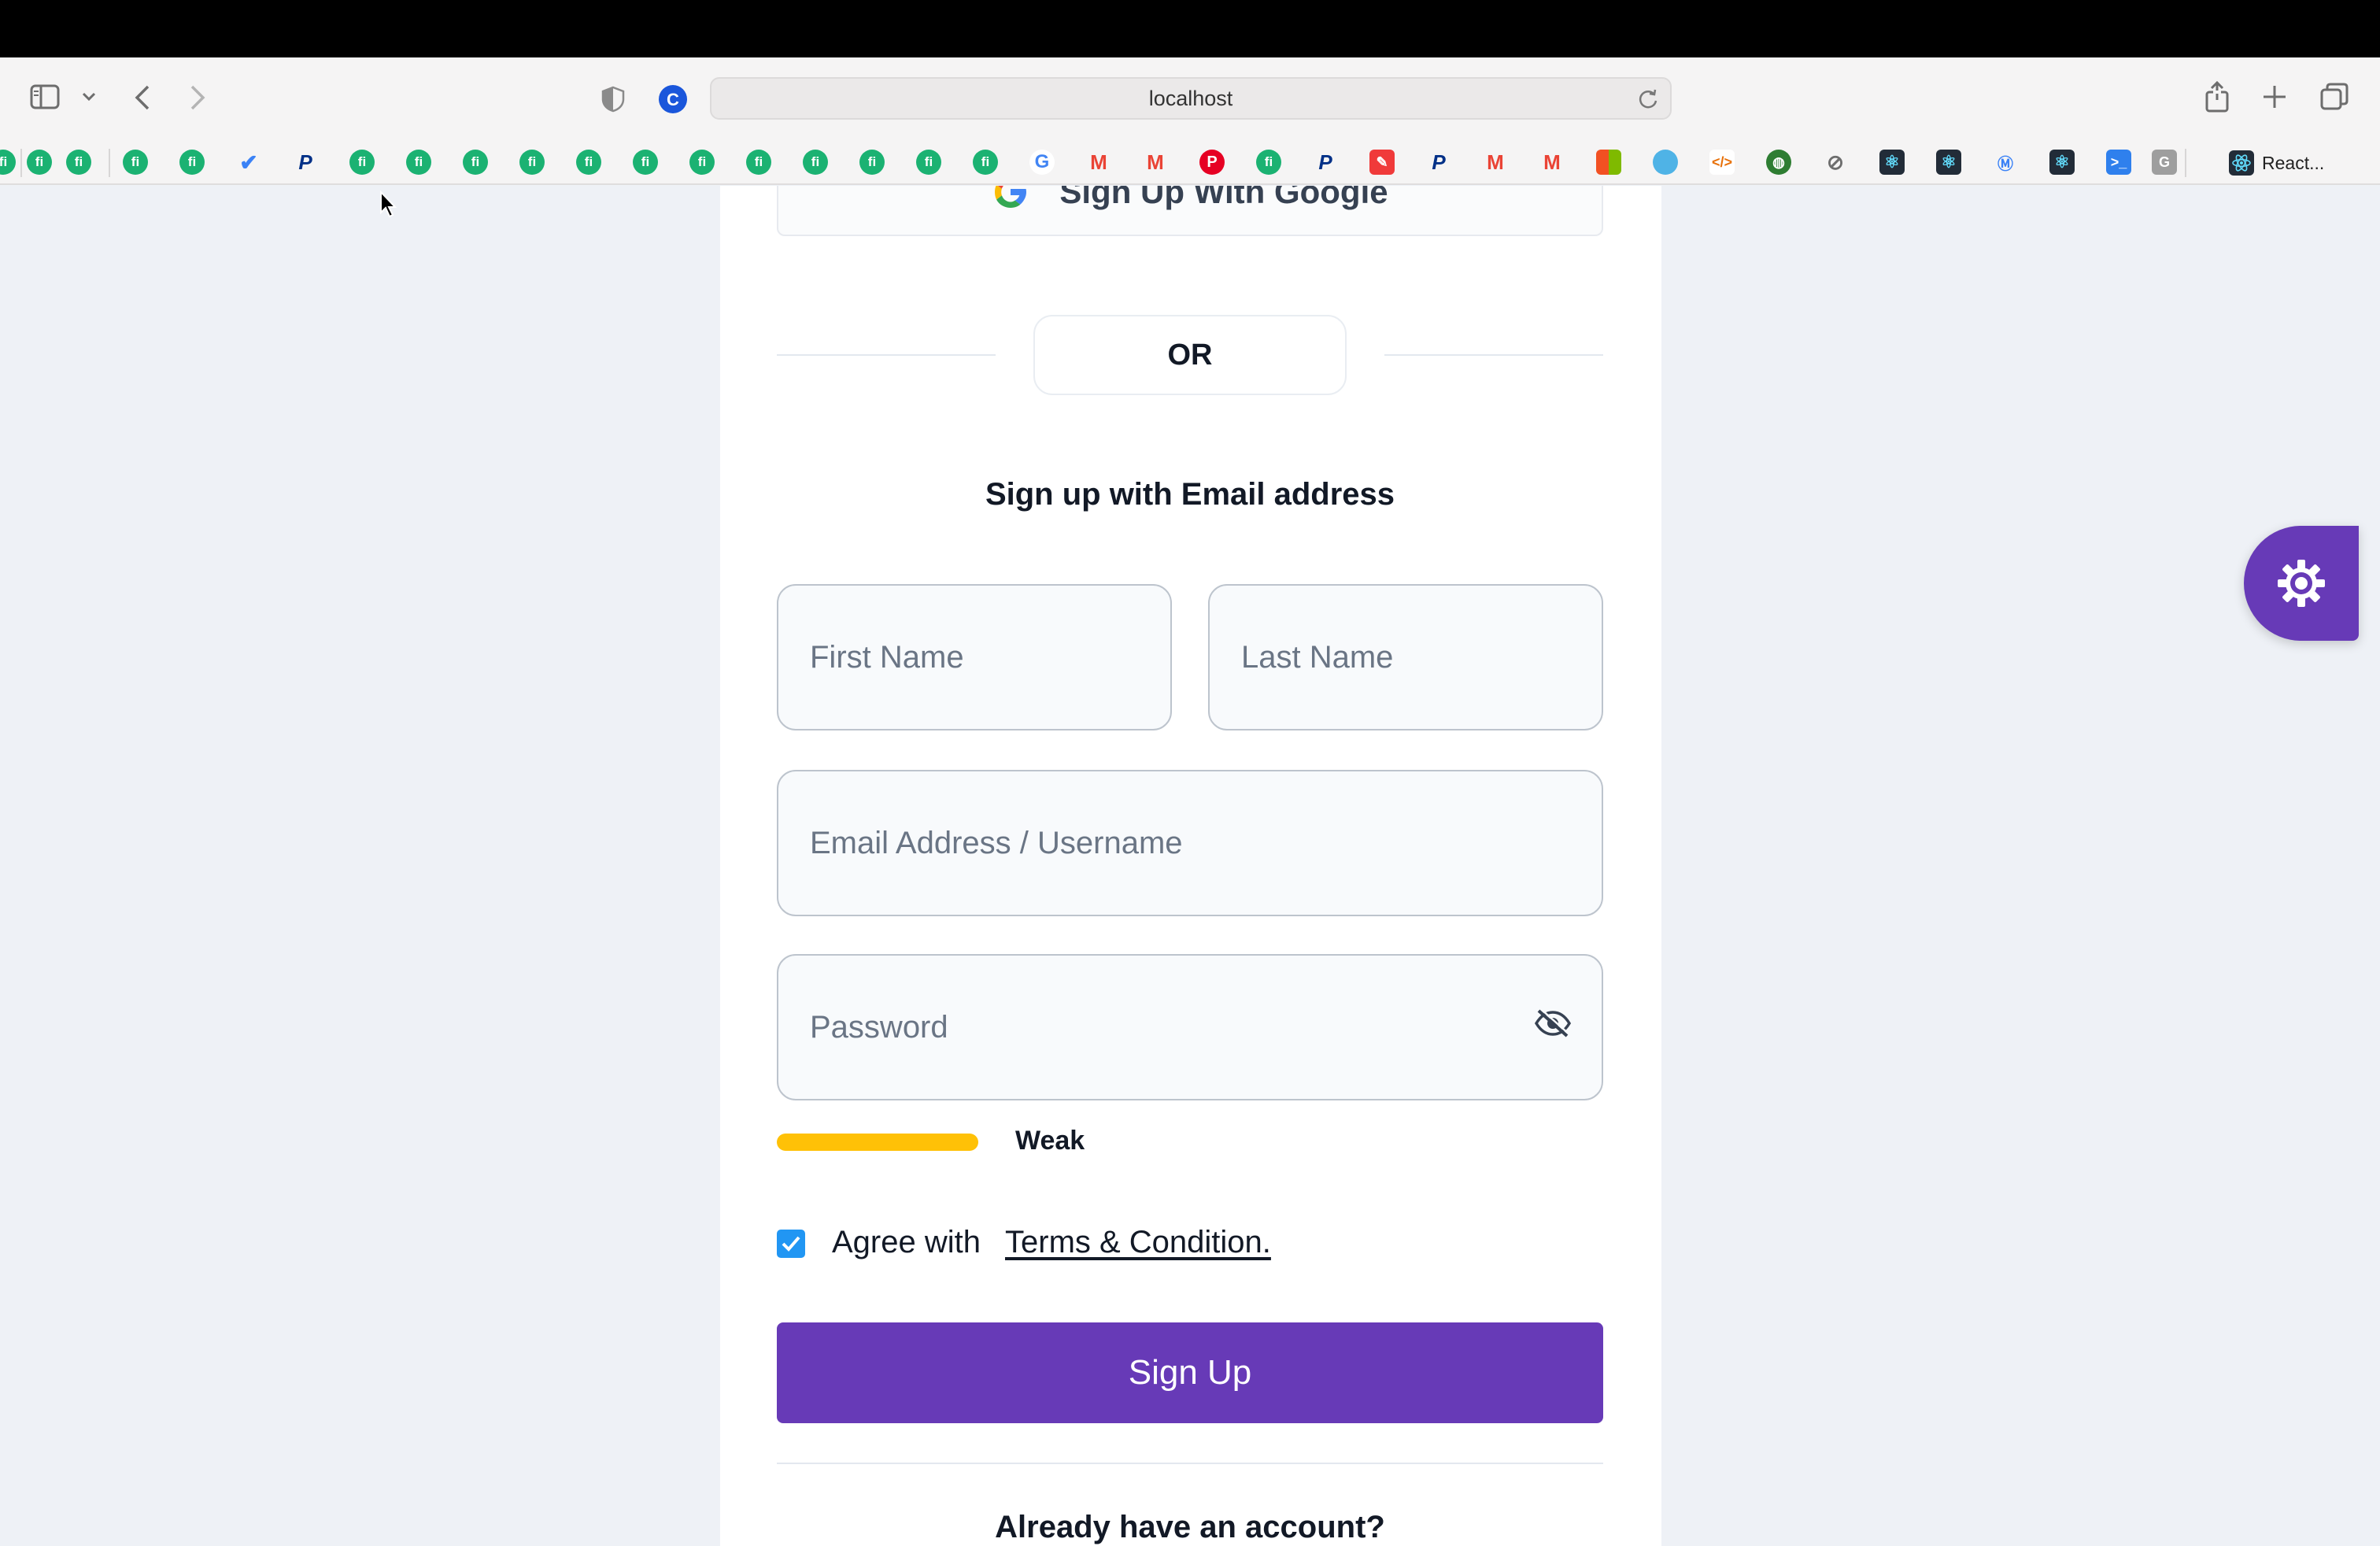 This screenshot has width=2380, height=1546. Describe the element at coordinates (1190, 495) in the screenshot. I see `email-signup-heading: Sign up with Email address` at that location.